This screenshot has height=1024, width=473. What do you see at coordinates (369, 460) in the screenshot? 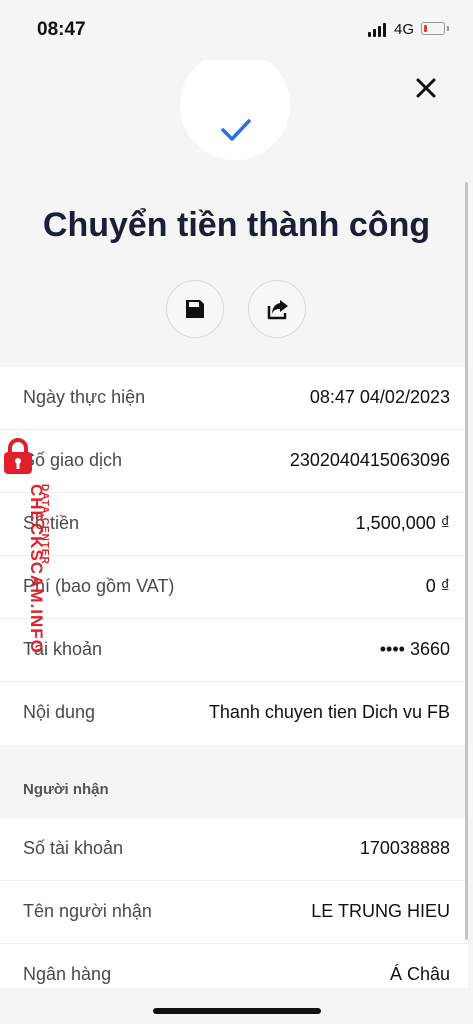
I see `detail-value: 2302040415063096` at bounding box center [369, 460].